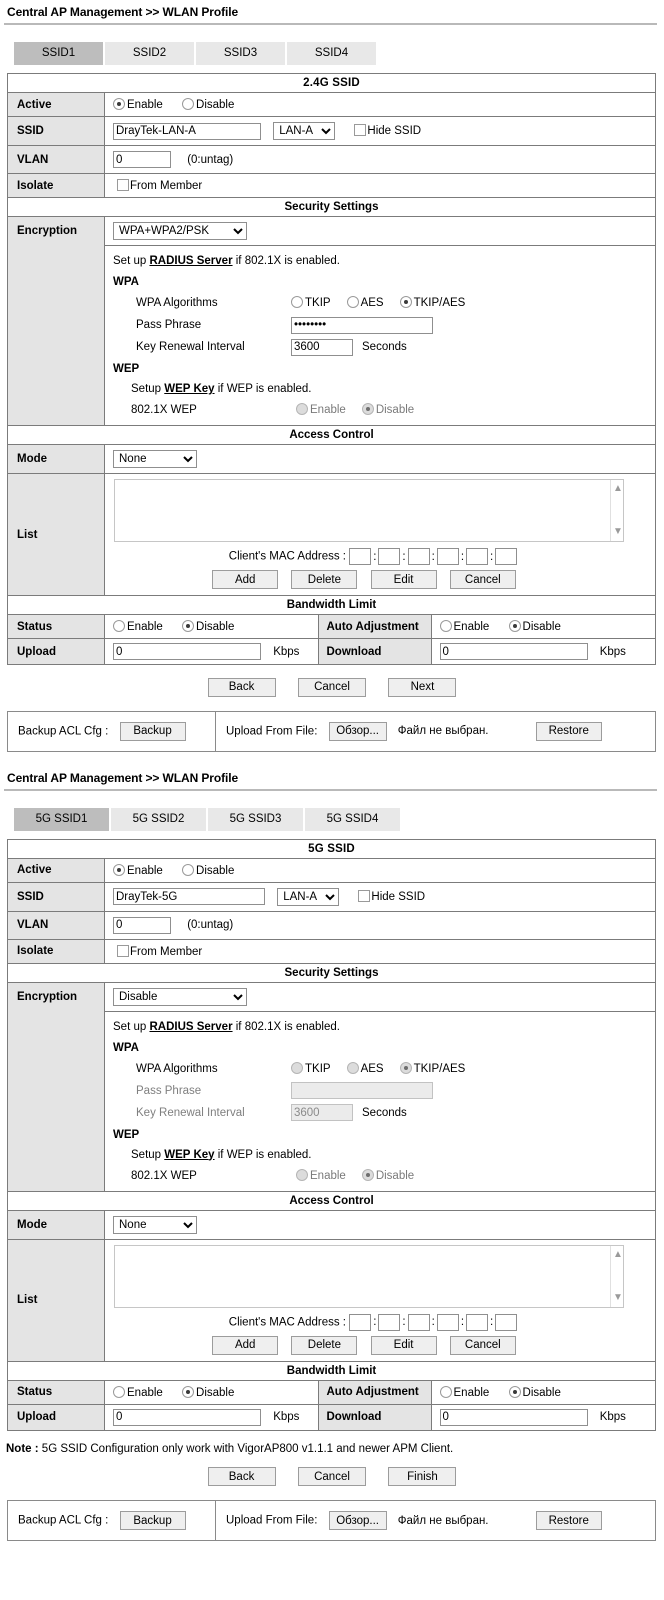 This screenshot has width=664, height=1600. Describe the element at coordinates (367, 409) in the screenshot. I see `radio-wep-8021x-disable-24g` at that location.